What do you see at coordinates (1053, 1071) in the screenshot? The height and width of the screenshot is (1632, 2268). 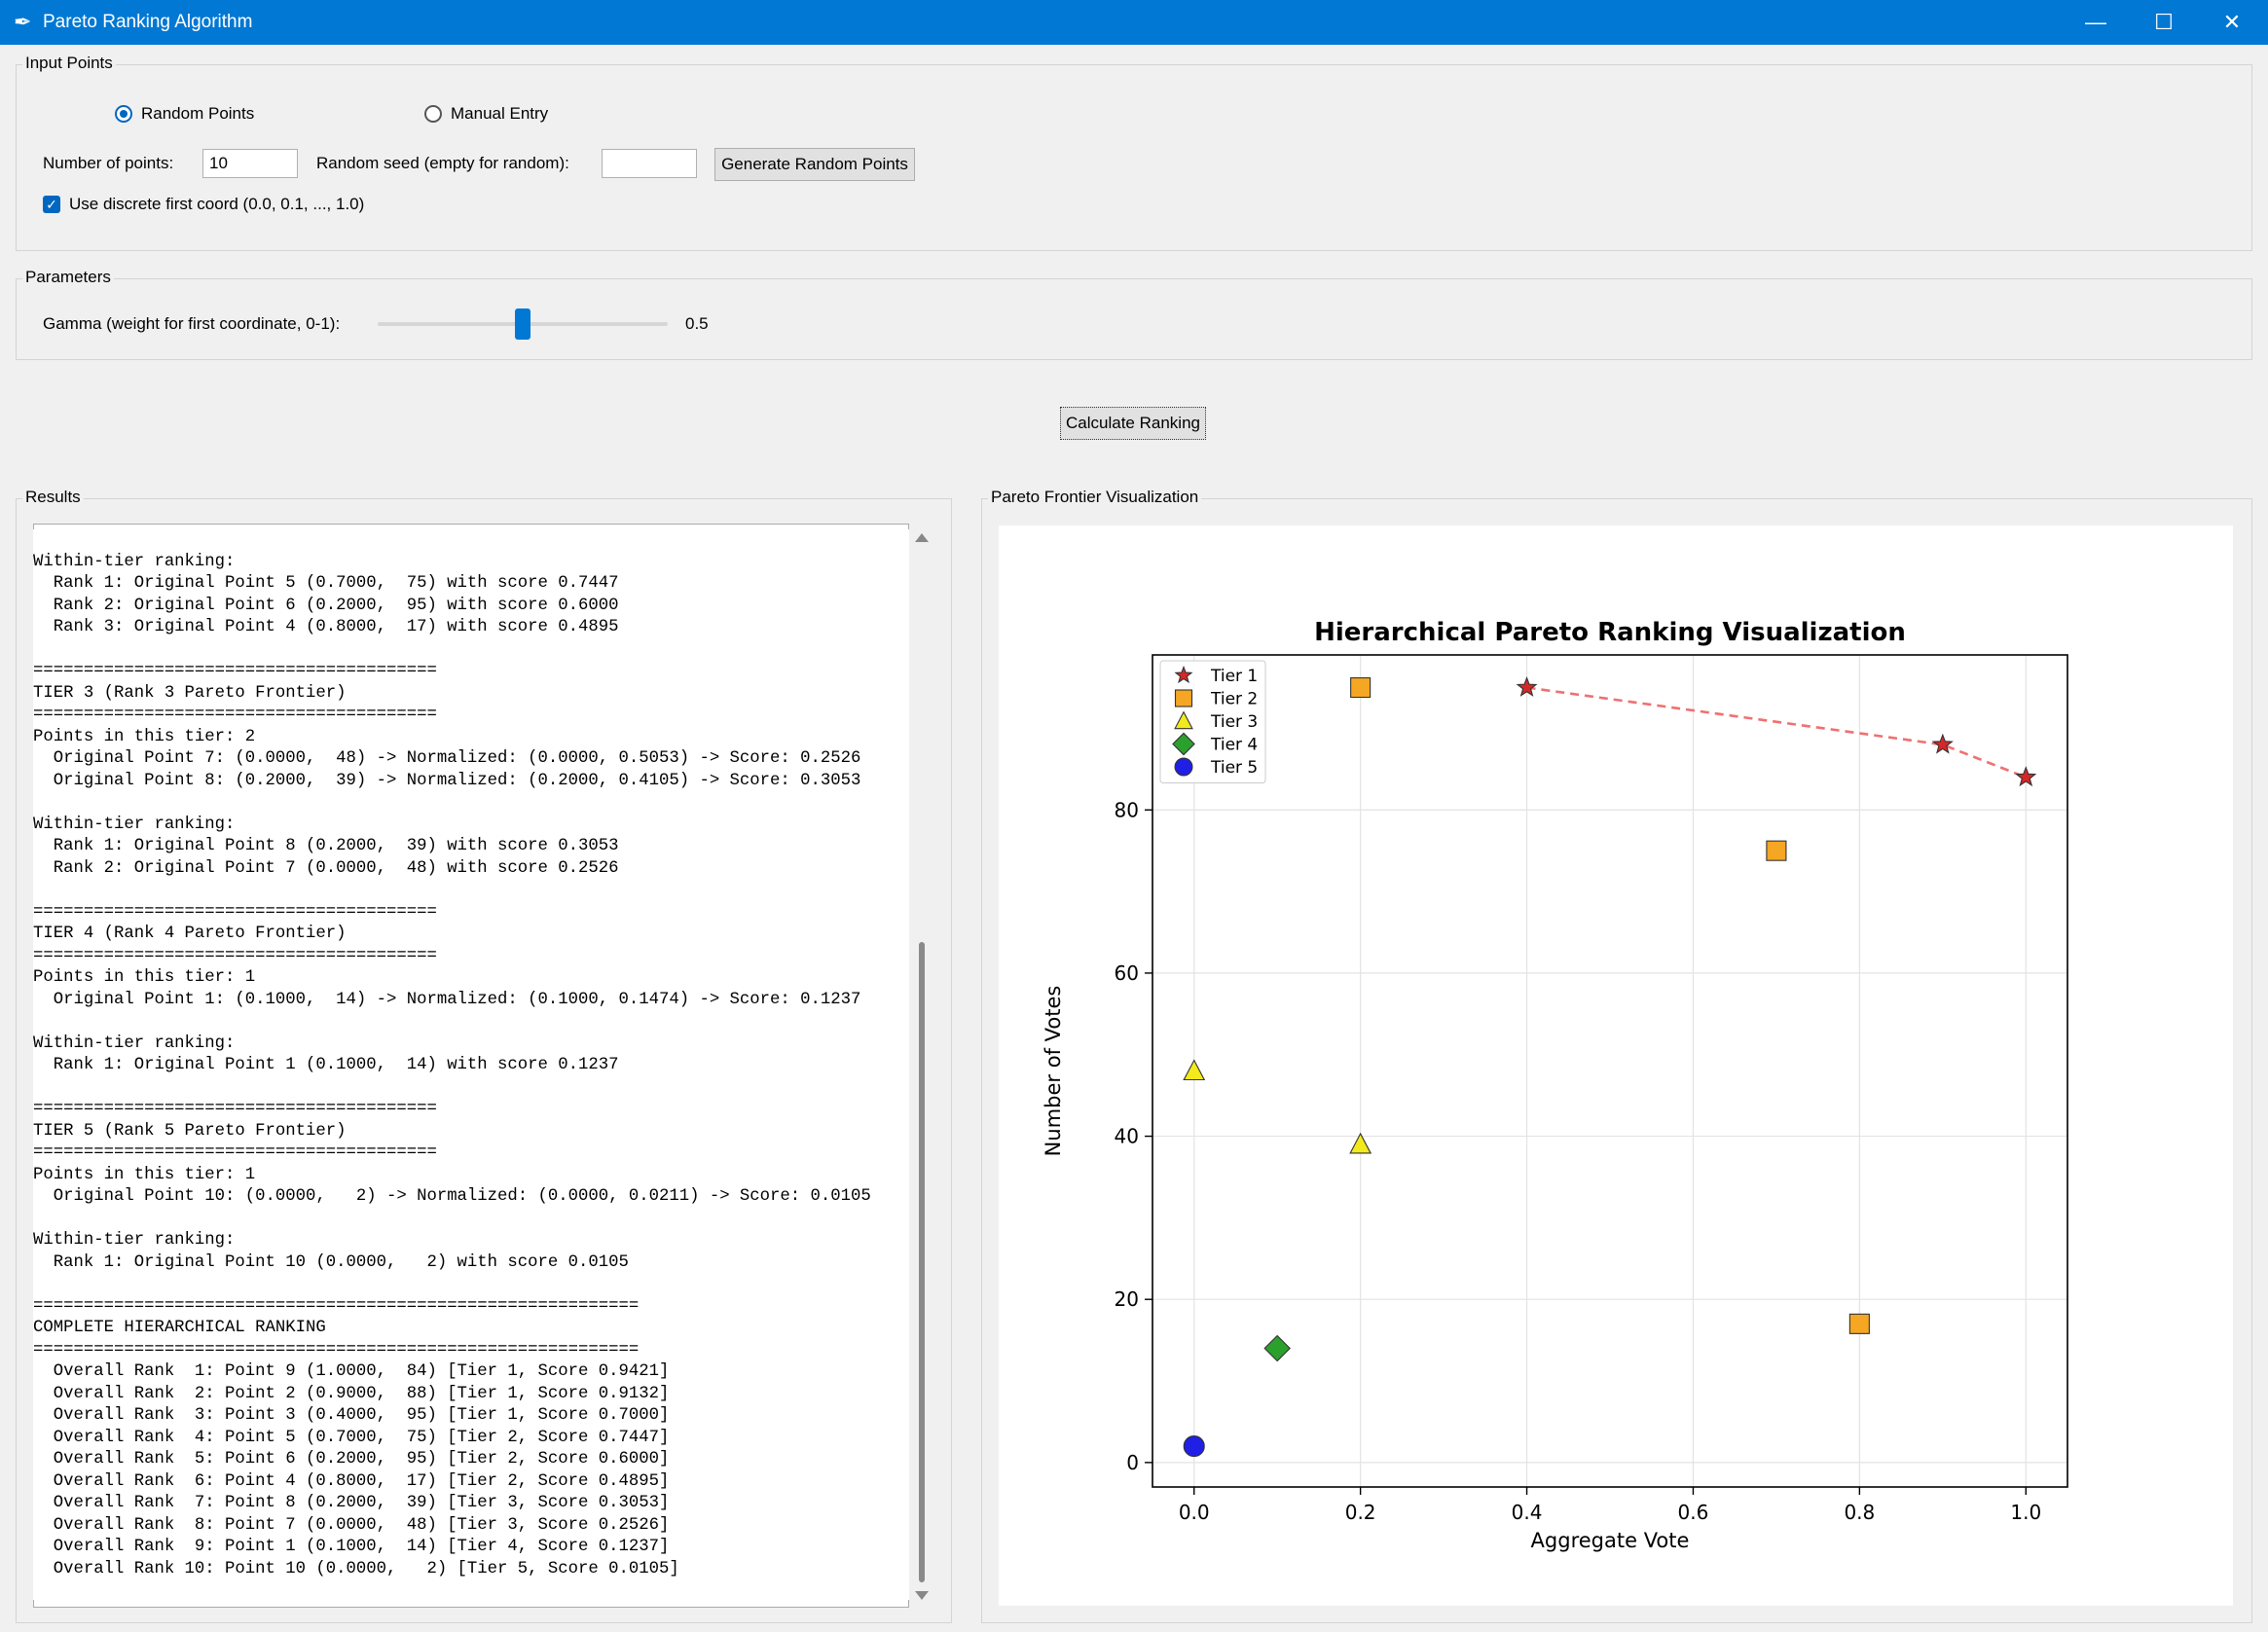 I see `y-axis-label: Number of Votes` at bounding box center [1053, 1071].